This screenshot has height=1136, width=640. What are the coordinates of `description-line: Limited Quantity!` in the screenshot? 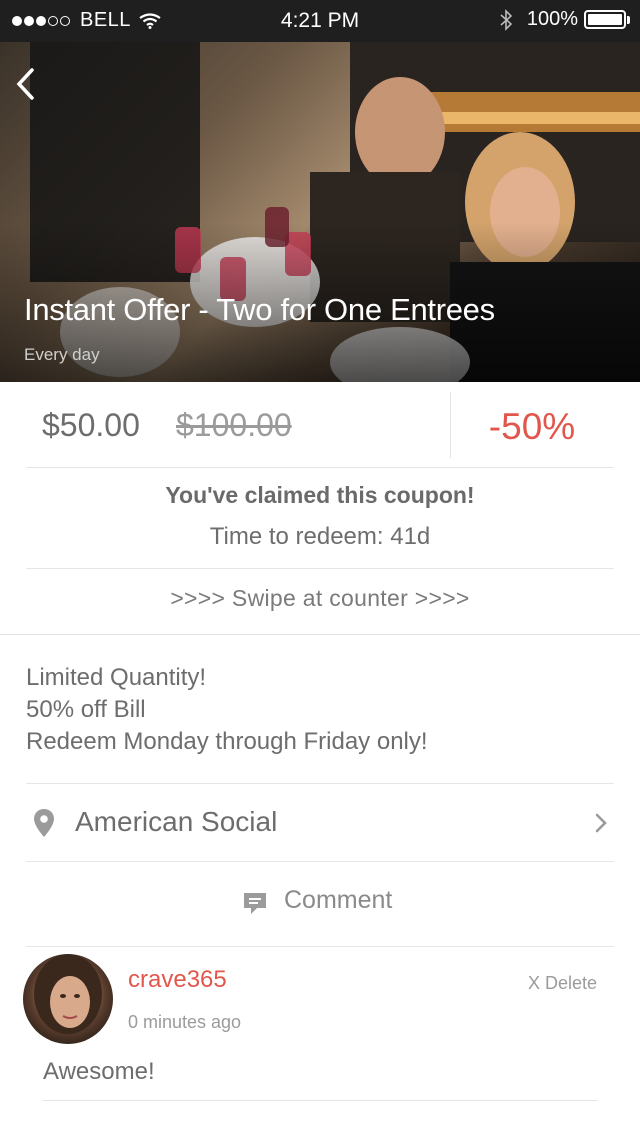 It's located at (116, 677).